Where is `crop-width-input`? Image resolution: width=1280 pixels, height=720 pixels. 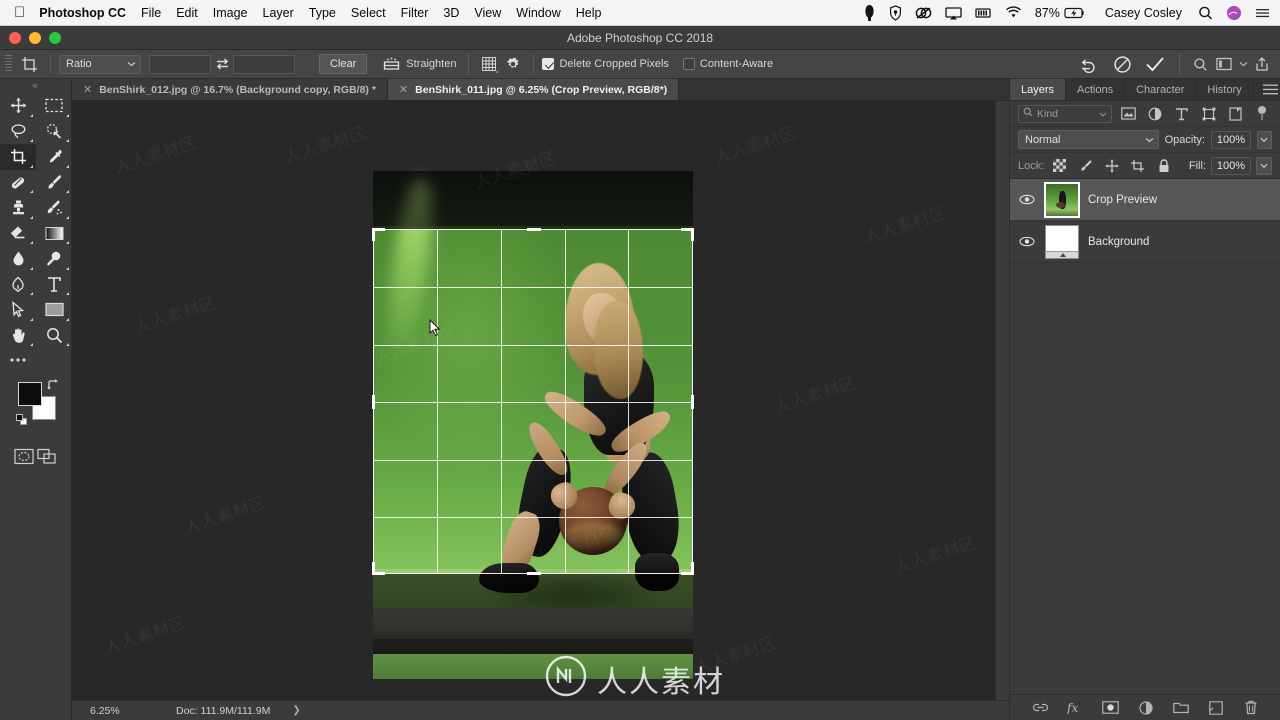 crop-width-input is located at coordinates (180, 64).